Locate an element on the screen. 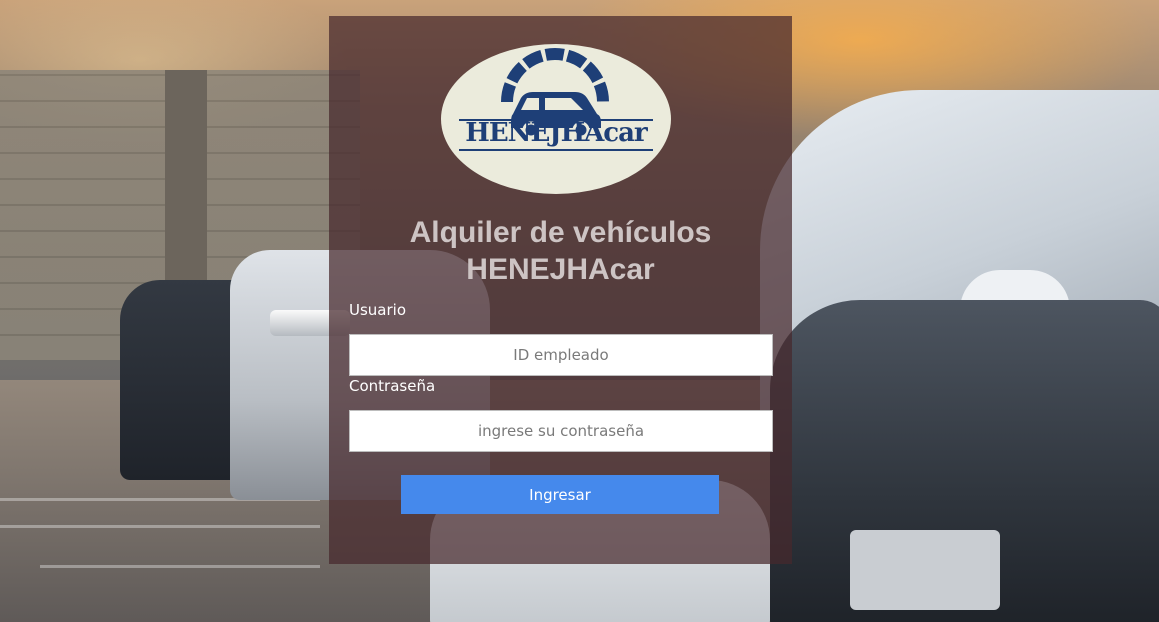 The height and width of the screenshot is (622, 1159). page-title: Alquiler de vehículos HENEJHAcar is located at coordinates (560, 251).